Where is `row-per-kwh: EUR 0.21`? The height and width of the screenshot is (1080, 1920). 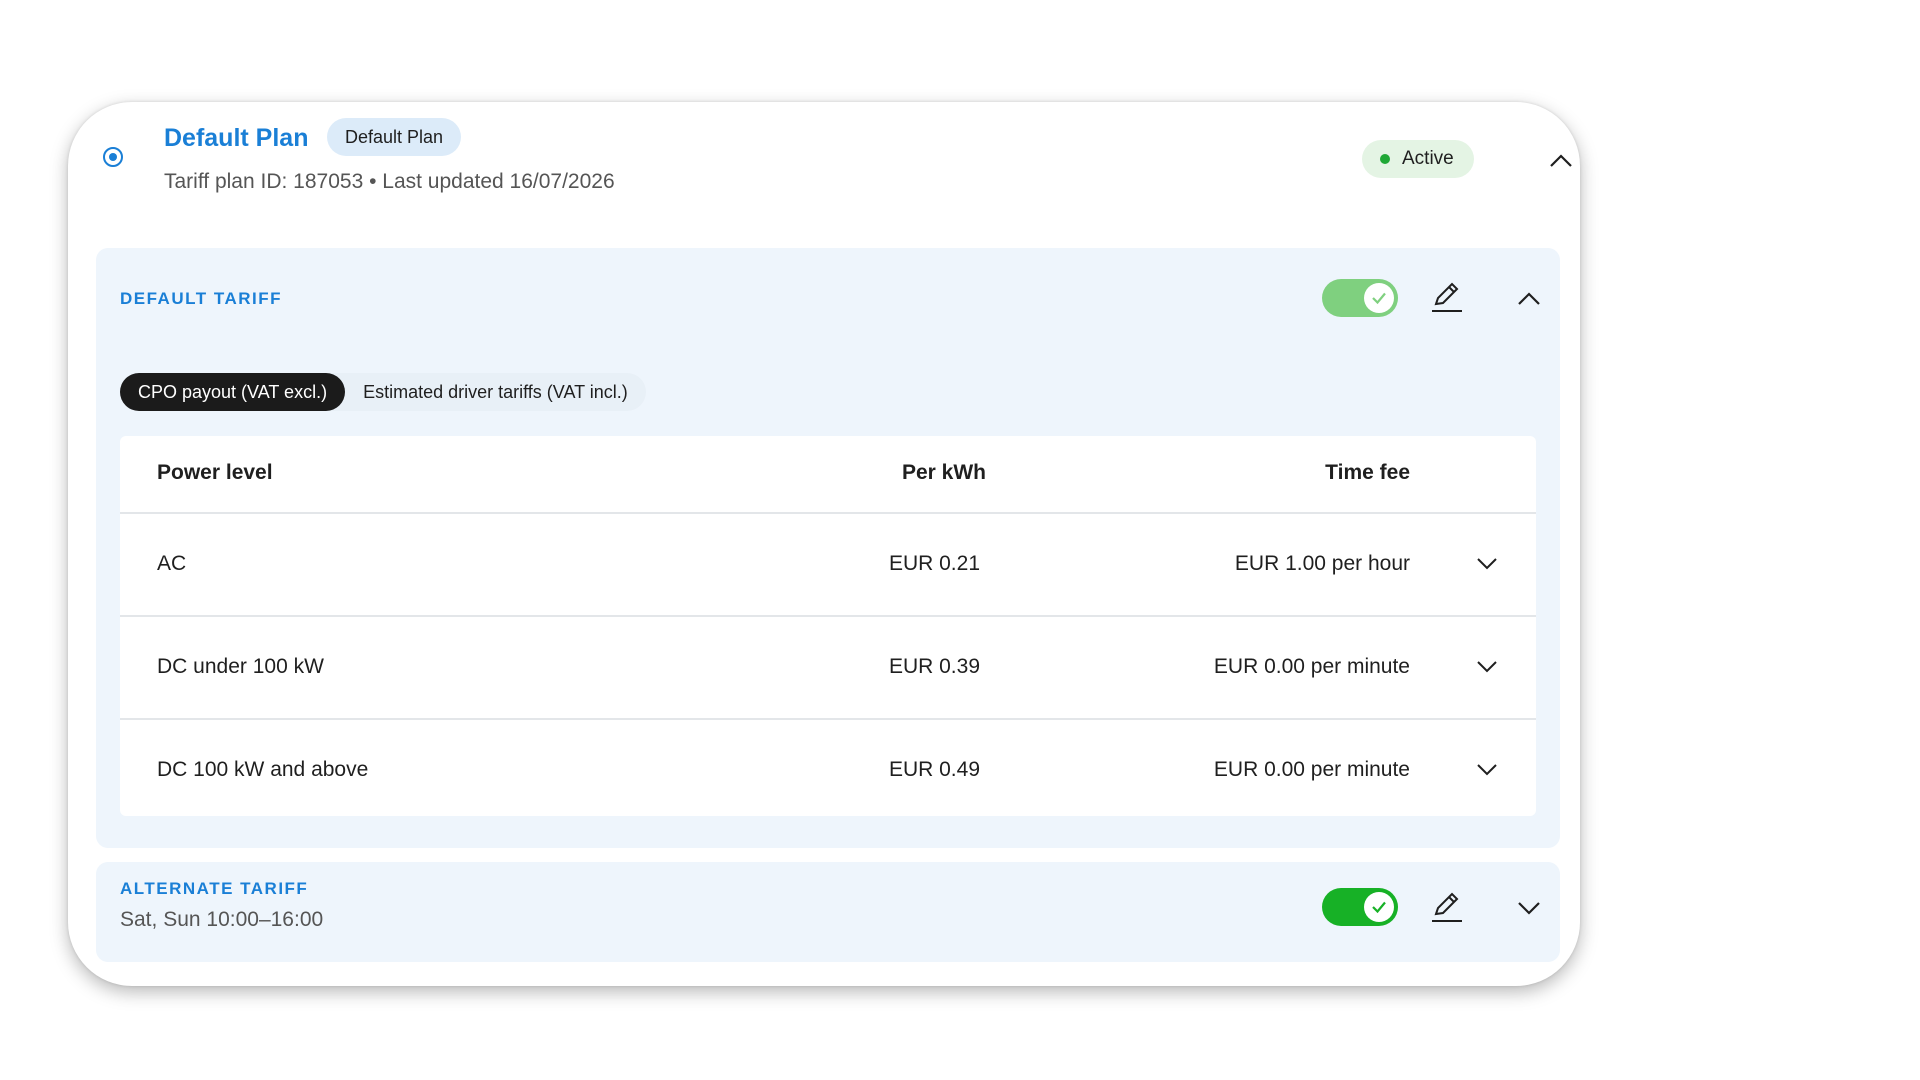 row-per-kwh: EUR 0.21 is located at coordinates (934, 563).